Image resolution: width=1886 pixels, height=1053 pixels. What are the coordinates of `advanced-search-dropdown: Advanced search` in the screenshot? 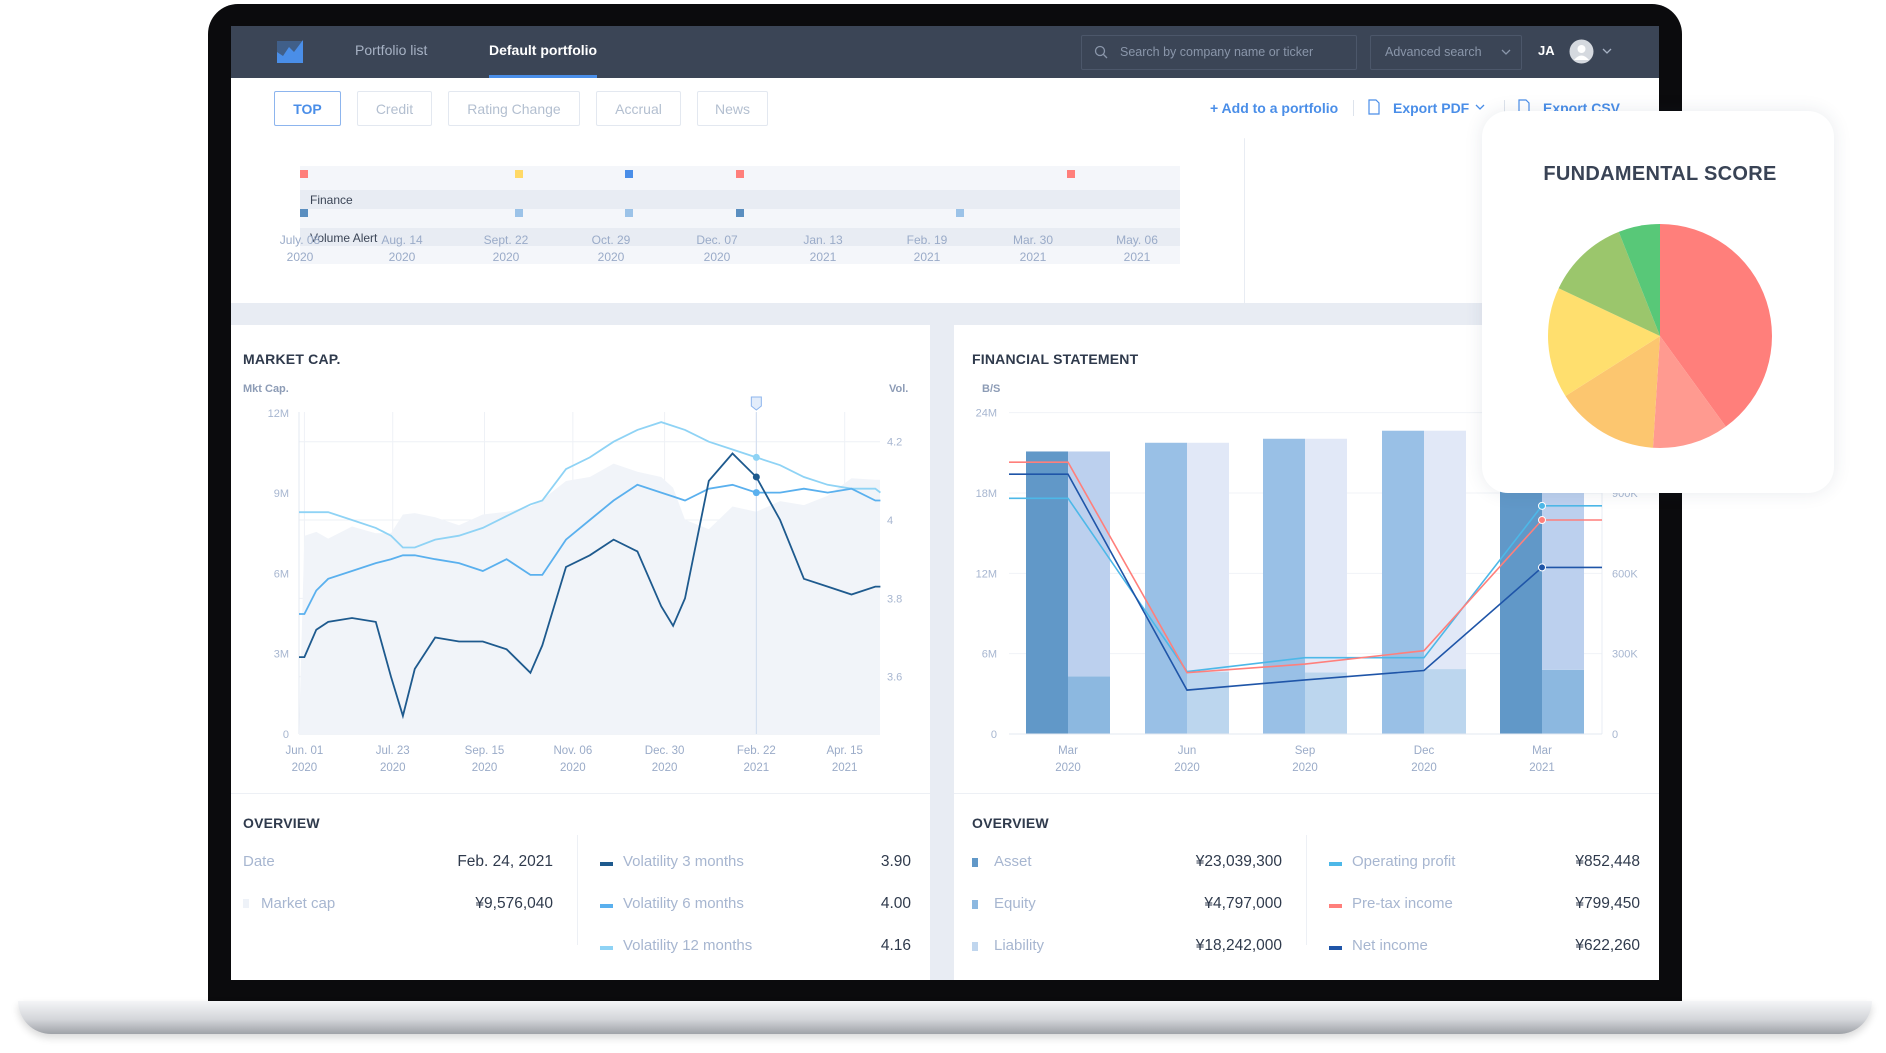 It's located at (1446, 52).